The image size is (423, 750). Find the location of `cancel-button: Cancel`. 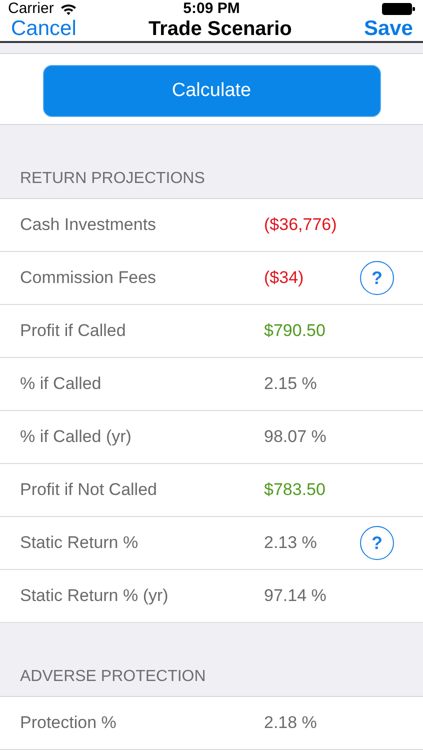

cancel-button: Cancel is located at coordinates (43, 29).